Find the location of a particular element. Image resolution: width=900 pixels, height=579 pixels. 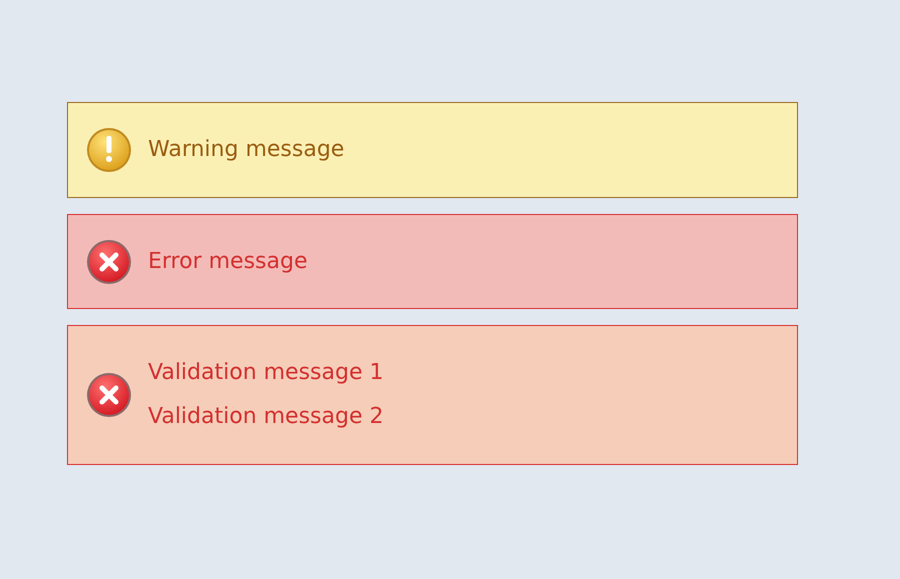

message-text: Warning message is located at coordinates (246, 150).